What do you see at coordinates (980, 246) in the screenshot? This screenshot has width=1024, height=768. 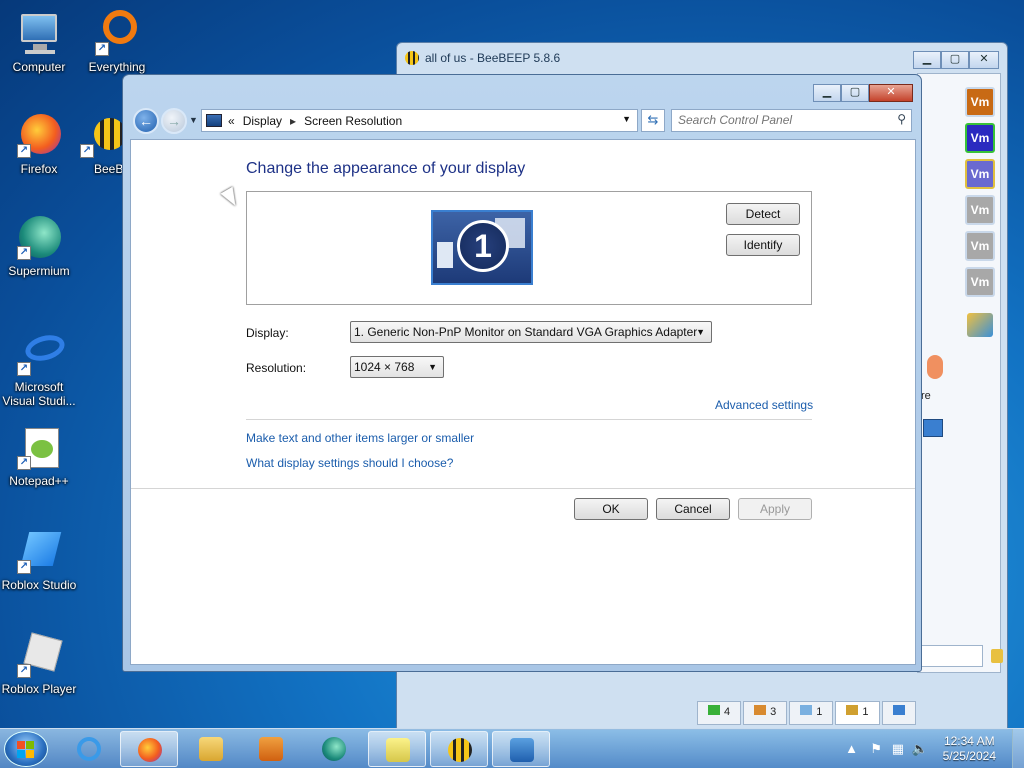 I see `vm-user-gray-2: Vm` at bounding box center [980, 246].